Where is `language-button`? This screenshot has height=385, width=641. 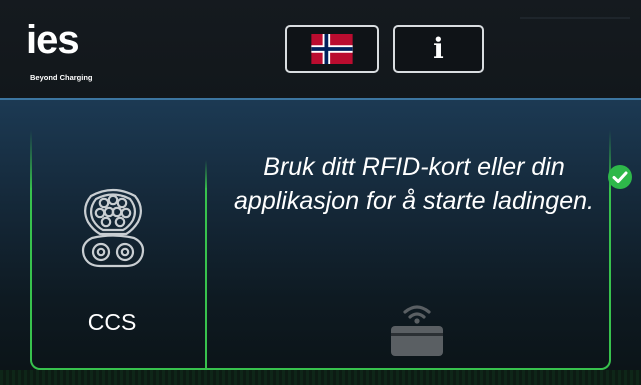 language-button is located at coordinates (332, 49).